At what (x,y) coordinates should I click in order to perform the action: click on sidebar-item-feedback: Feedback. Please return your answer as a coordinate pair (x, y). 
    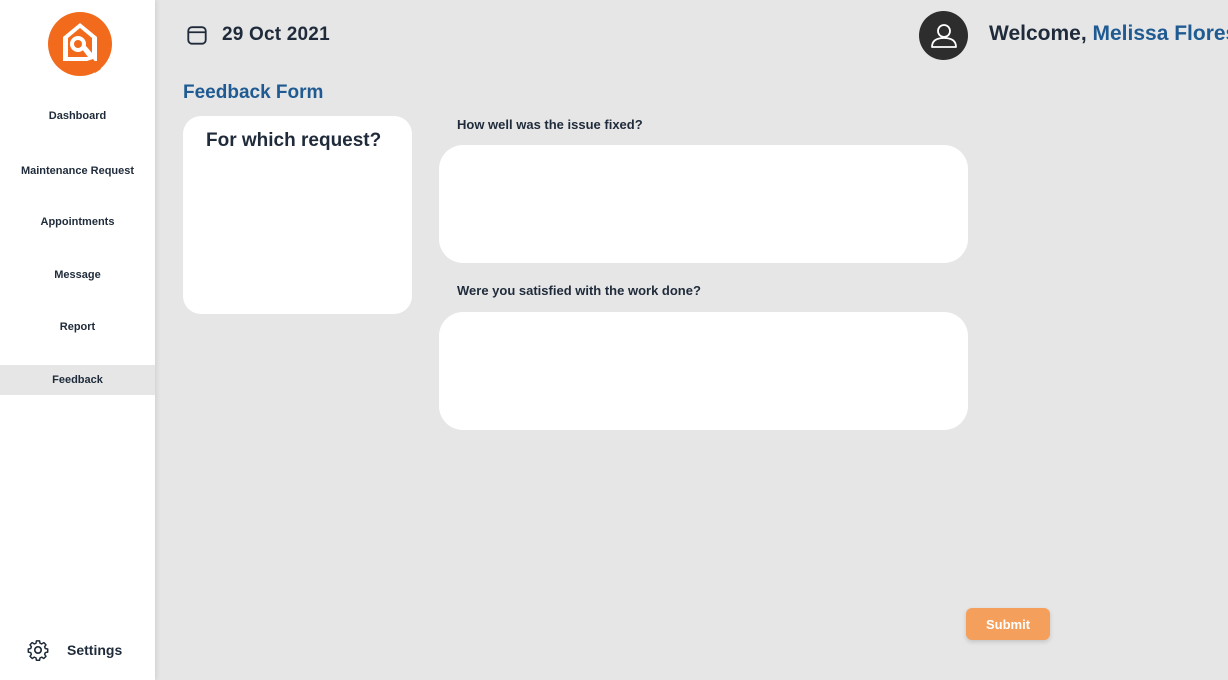
    Looking at the image, I should click on (77, 380).